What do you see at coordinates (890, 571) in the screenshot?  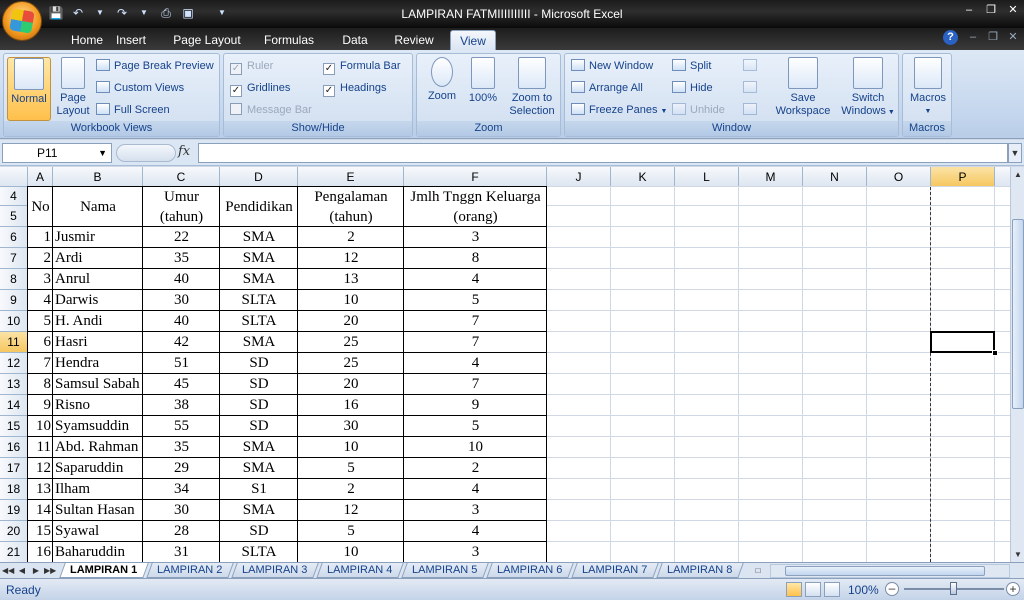 I see `horizontal-scrollbar` at bounding box center [890, 571].